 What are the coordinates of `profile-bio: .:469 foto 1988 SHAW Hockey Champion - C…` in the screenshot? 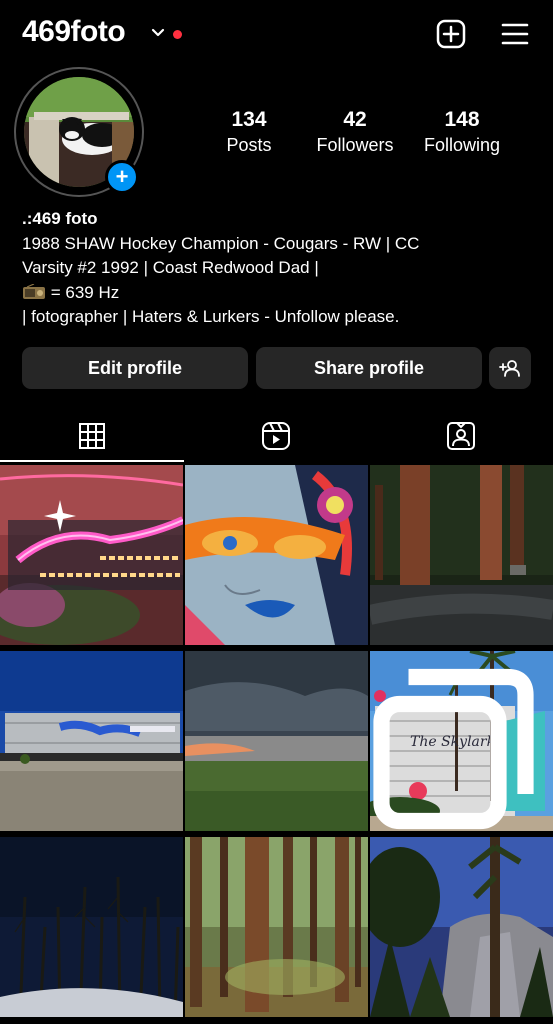 It's located at (282, 268).